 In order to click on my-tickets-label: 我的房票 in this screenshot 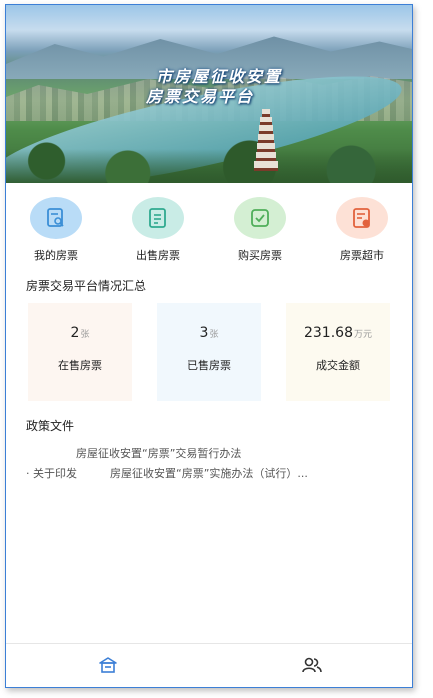, I will do `click(56, 255)`.